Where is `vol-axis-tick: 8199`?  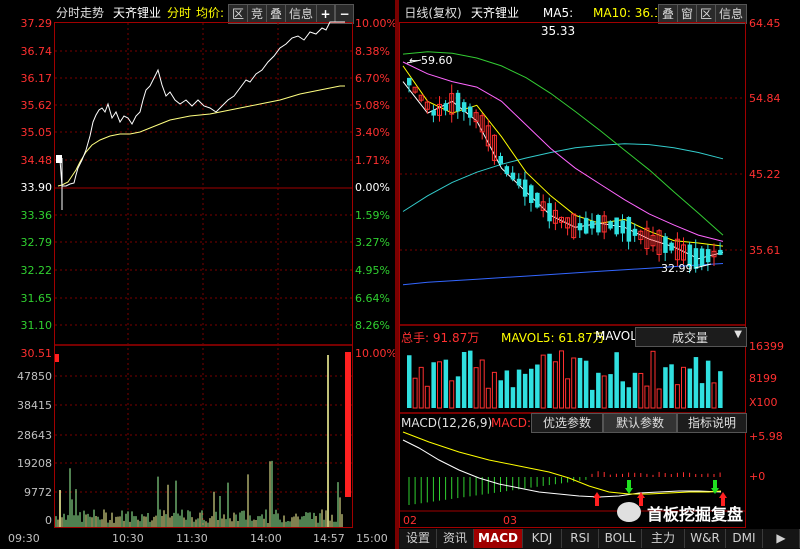 vol-axis-tick: 8199 is located at coordinates (763, 378).